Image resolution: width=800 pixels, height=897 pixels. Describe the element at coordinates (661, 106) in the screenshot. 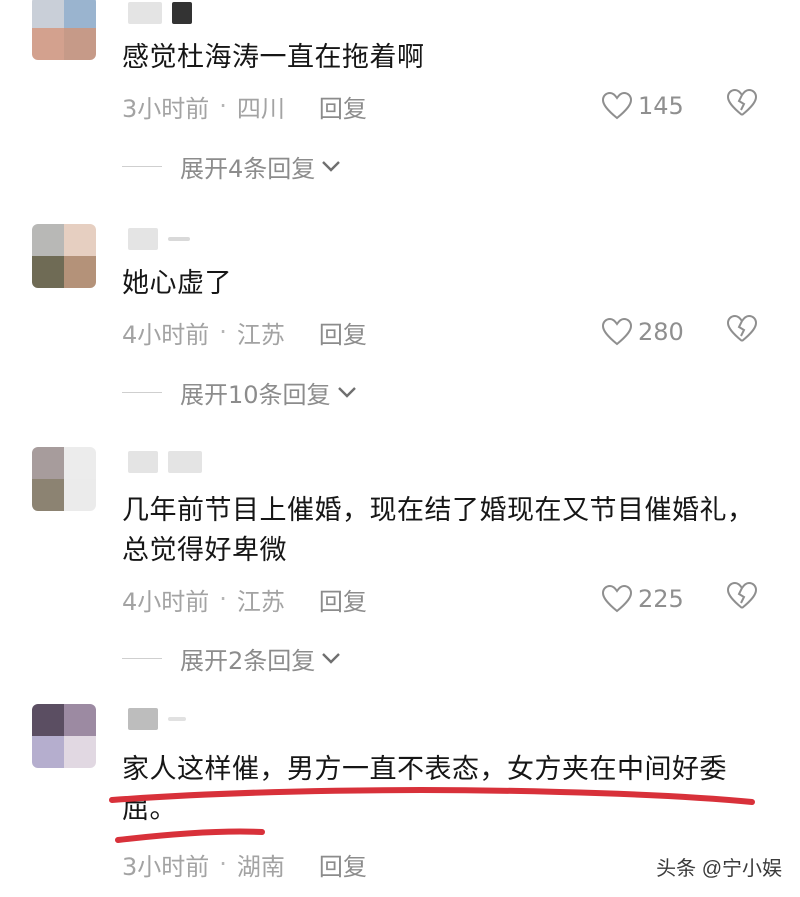

I see `like-count: 145` at that location.